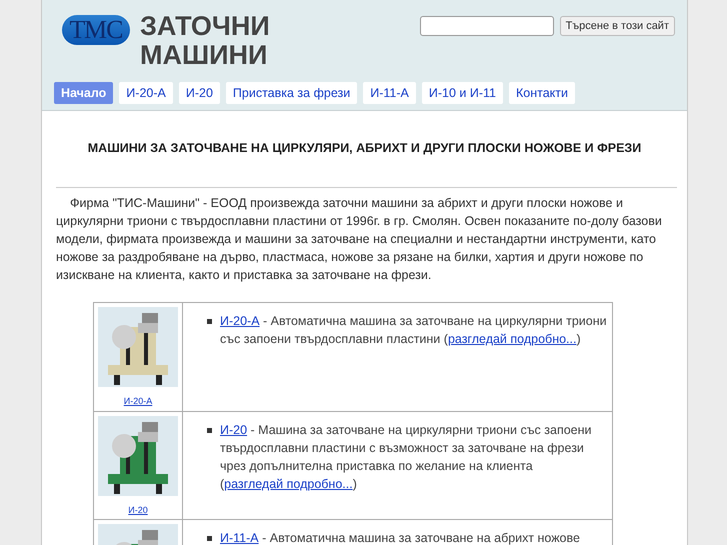 Image resolution: width=727 pixels, height=545 pixels. I want to click on nav-tab: И-20-А, so click(146, 93).